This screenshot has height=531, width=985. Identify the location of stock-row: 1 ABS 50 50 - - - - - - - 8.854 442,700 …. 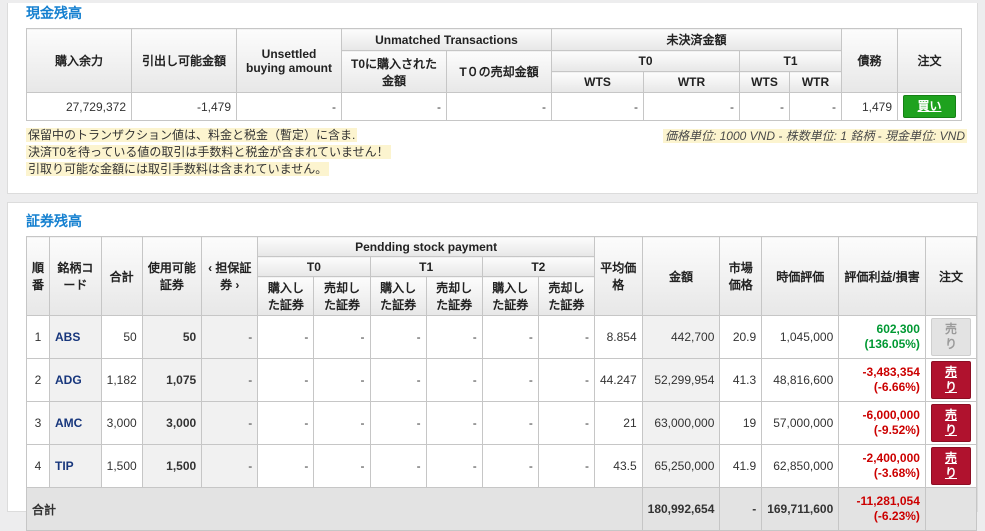
(501, 337).